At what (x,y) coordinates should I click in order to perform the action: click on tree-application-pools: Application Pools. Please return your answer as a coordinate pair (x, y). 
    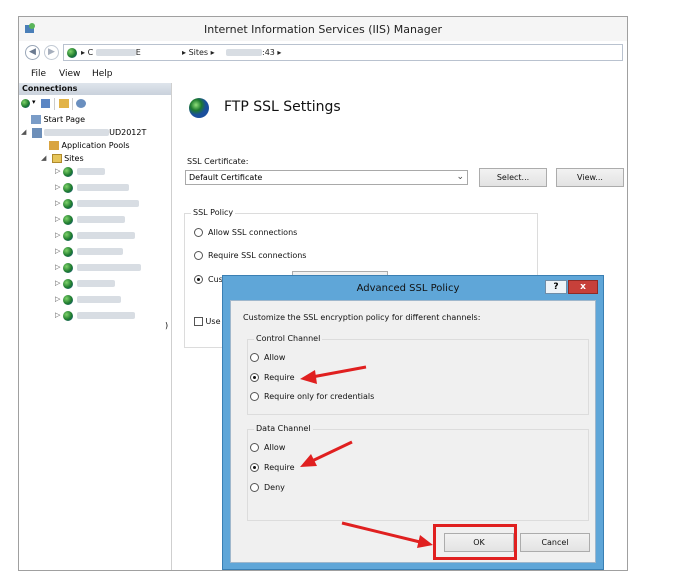
    Looking at the image, I should click on (89, 145).